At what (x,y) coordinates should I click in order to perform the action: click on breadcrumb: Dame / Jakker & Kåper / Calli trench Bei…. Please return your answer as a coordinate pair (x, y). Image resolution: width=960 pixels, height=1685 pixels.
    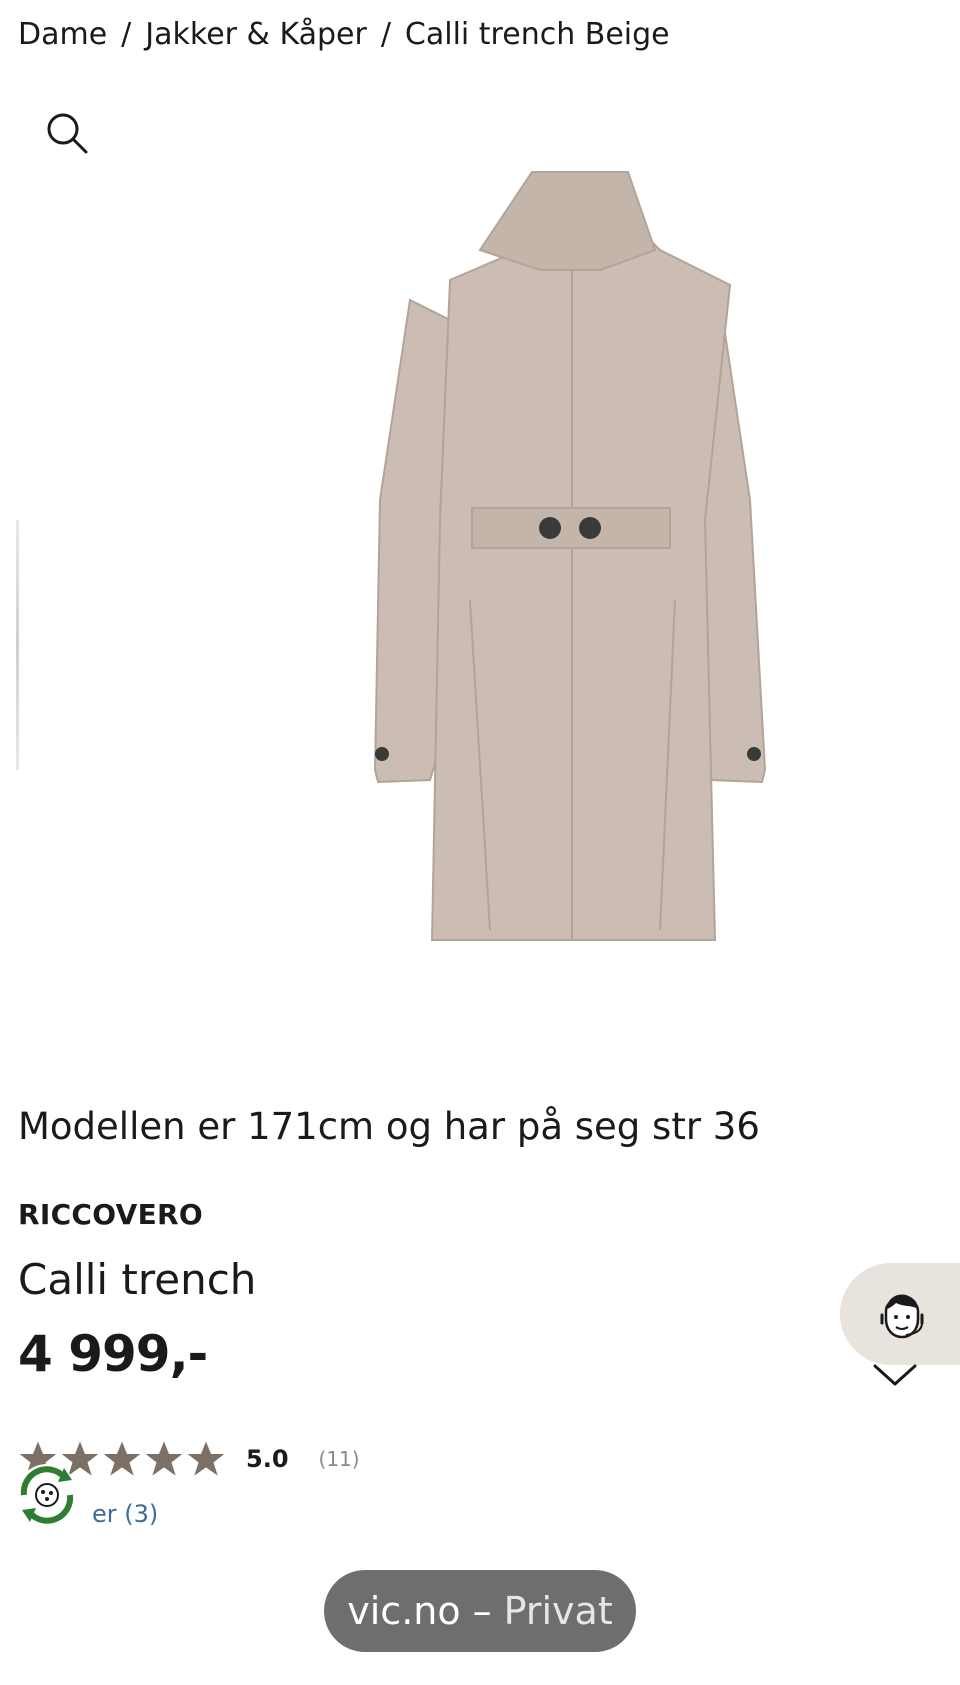
    Looking at the image, I should click on (344, 34).